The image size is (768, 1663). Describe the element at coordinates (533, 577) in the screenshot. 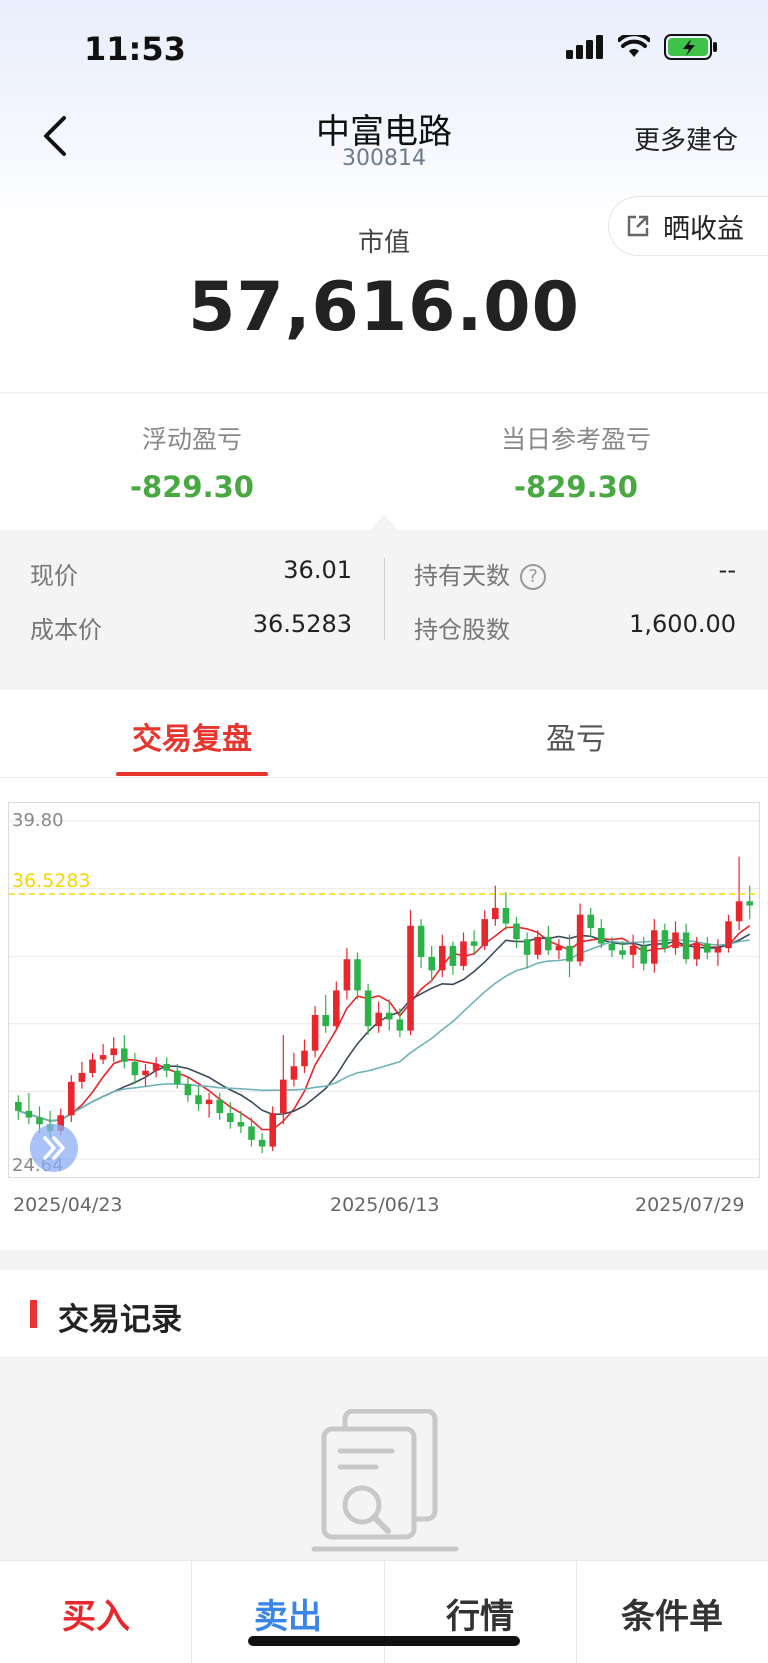

I see `help-icon: ?` at that location.